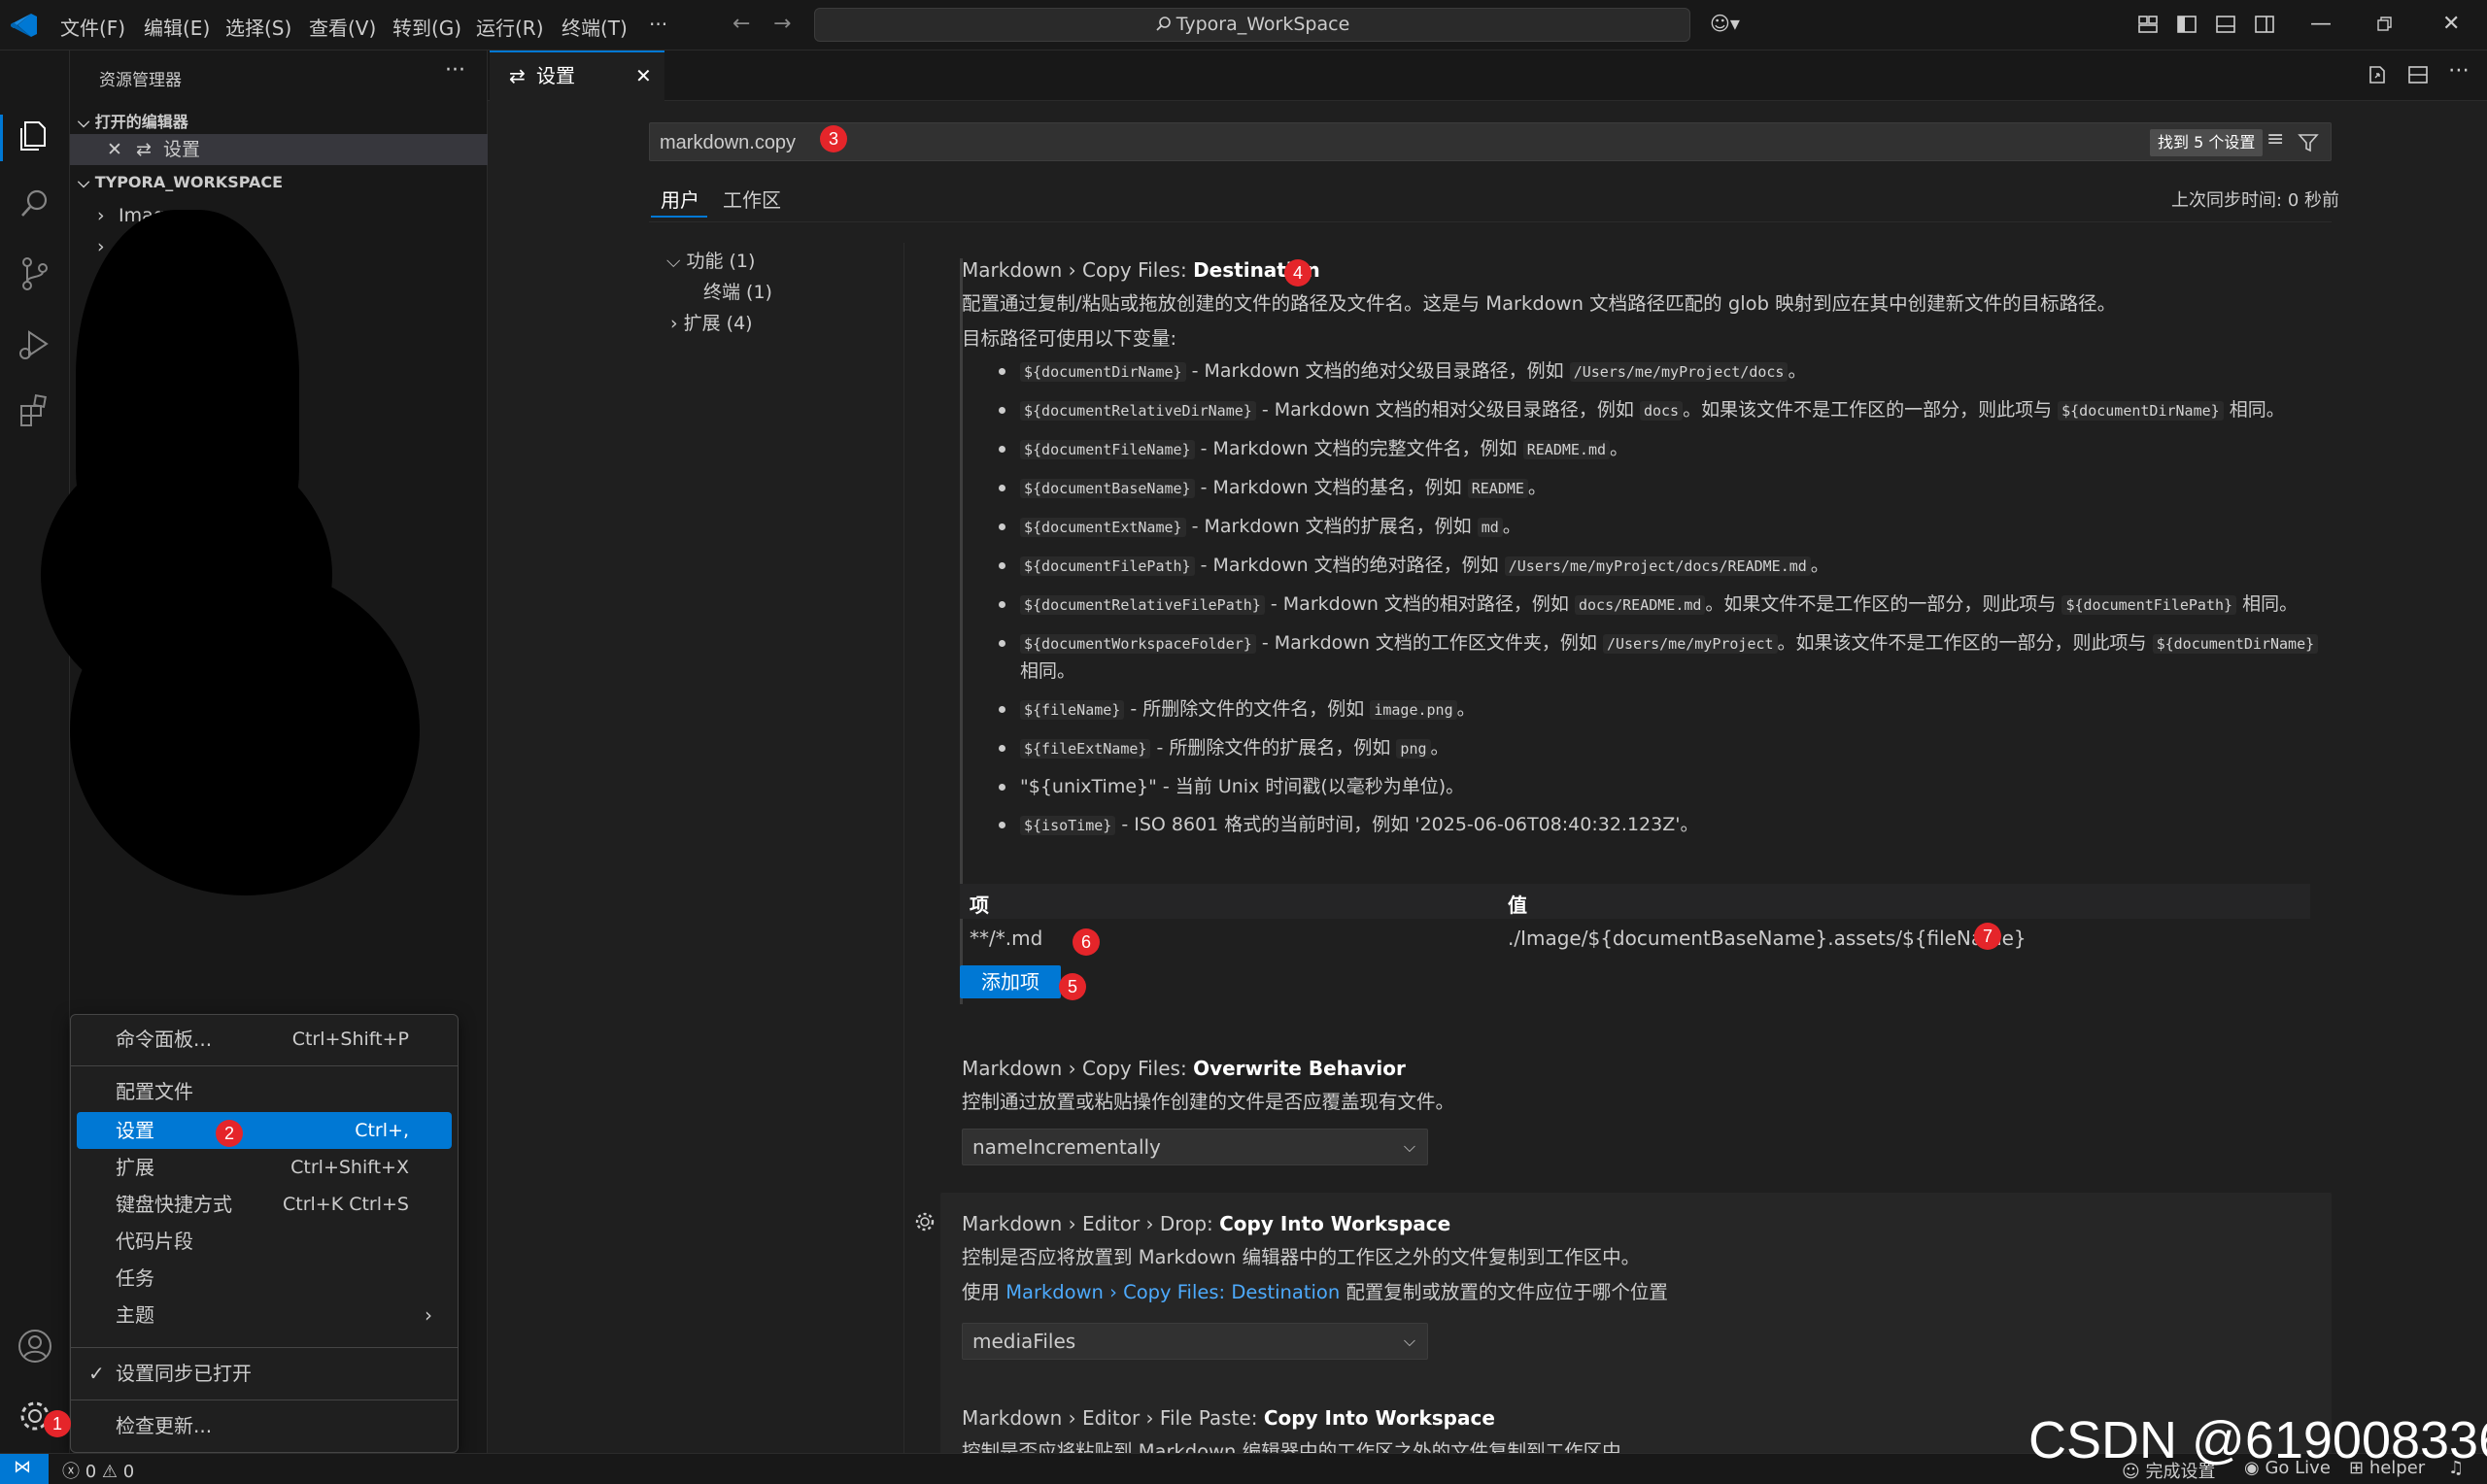 The height and width of the screenshot is (1484, 2487). Describe the element at coordinates (35, 343) in the screenshot. I see `run-debug-icon` at that location.